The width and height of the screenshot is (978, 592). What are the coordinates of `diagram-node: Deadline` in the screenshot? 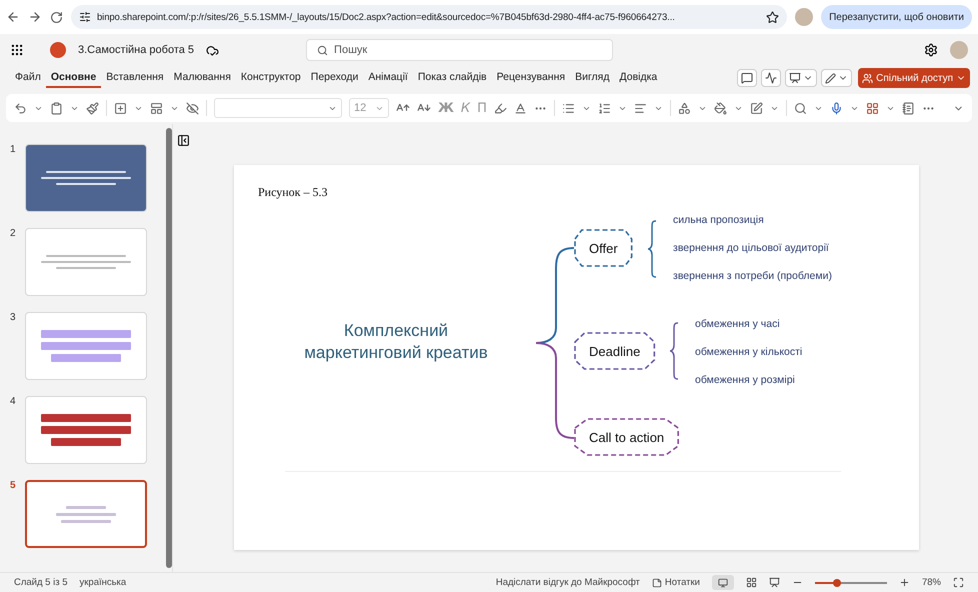 It's located at (614, 351).